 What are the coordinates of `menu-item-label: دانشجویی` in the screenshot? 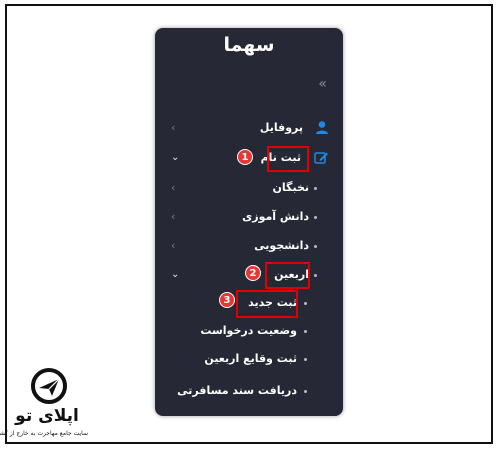 It's located at (281, 245).